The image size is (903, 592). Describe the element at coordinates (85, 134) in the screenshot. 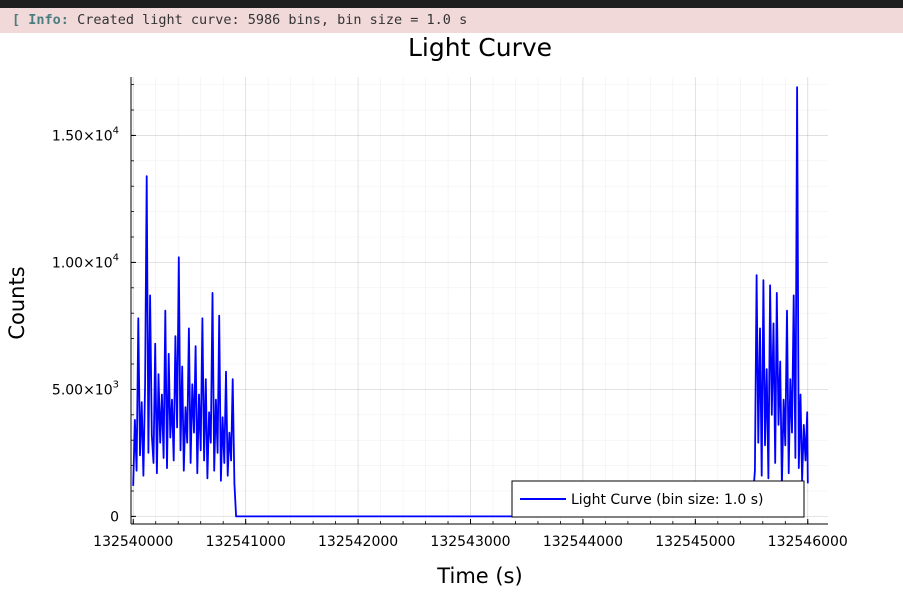

I see `y-tick-label: 1.50×104` at that location.